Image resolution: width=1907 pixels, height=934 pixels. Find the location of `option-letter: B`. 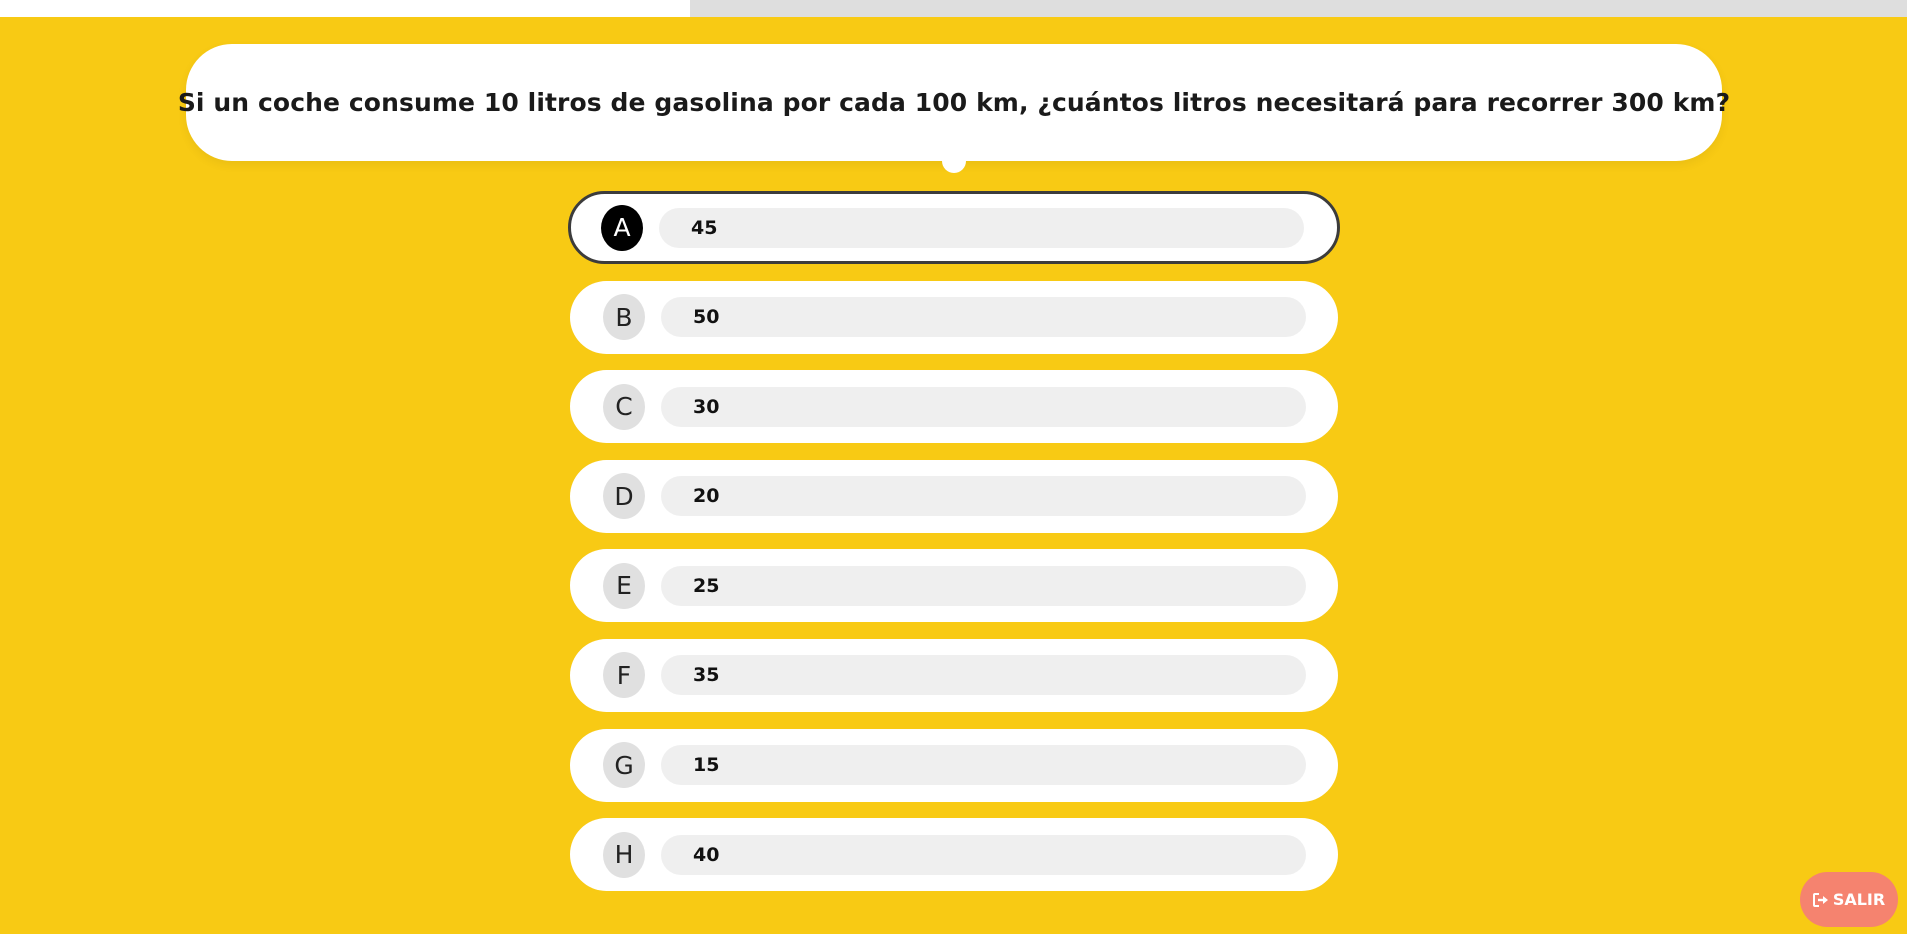

option-letter: B is located at coordinates (624, 317).